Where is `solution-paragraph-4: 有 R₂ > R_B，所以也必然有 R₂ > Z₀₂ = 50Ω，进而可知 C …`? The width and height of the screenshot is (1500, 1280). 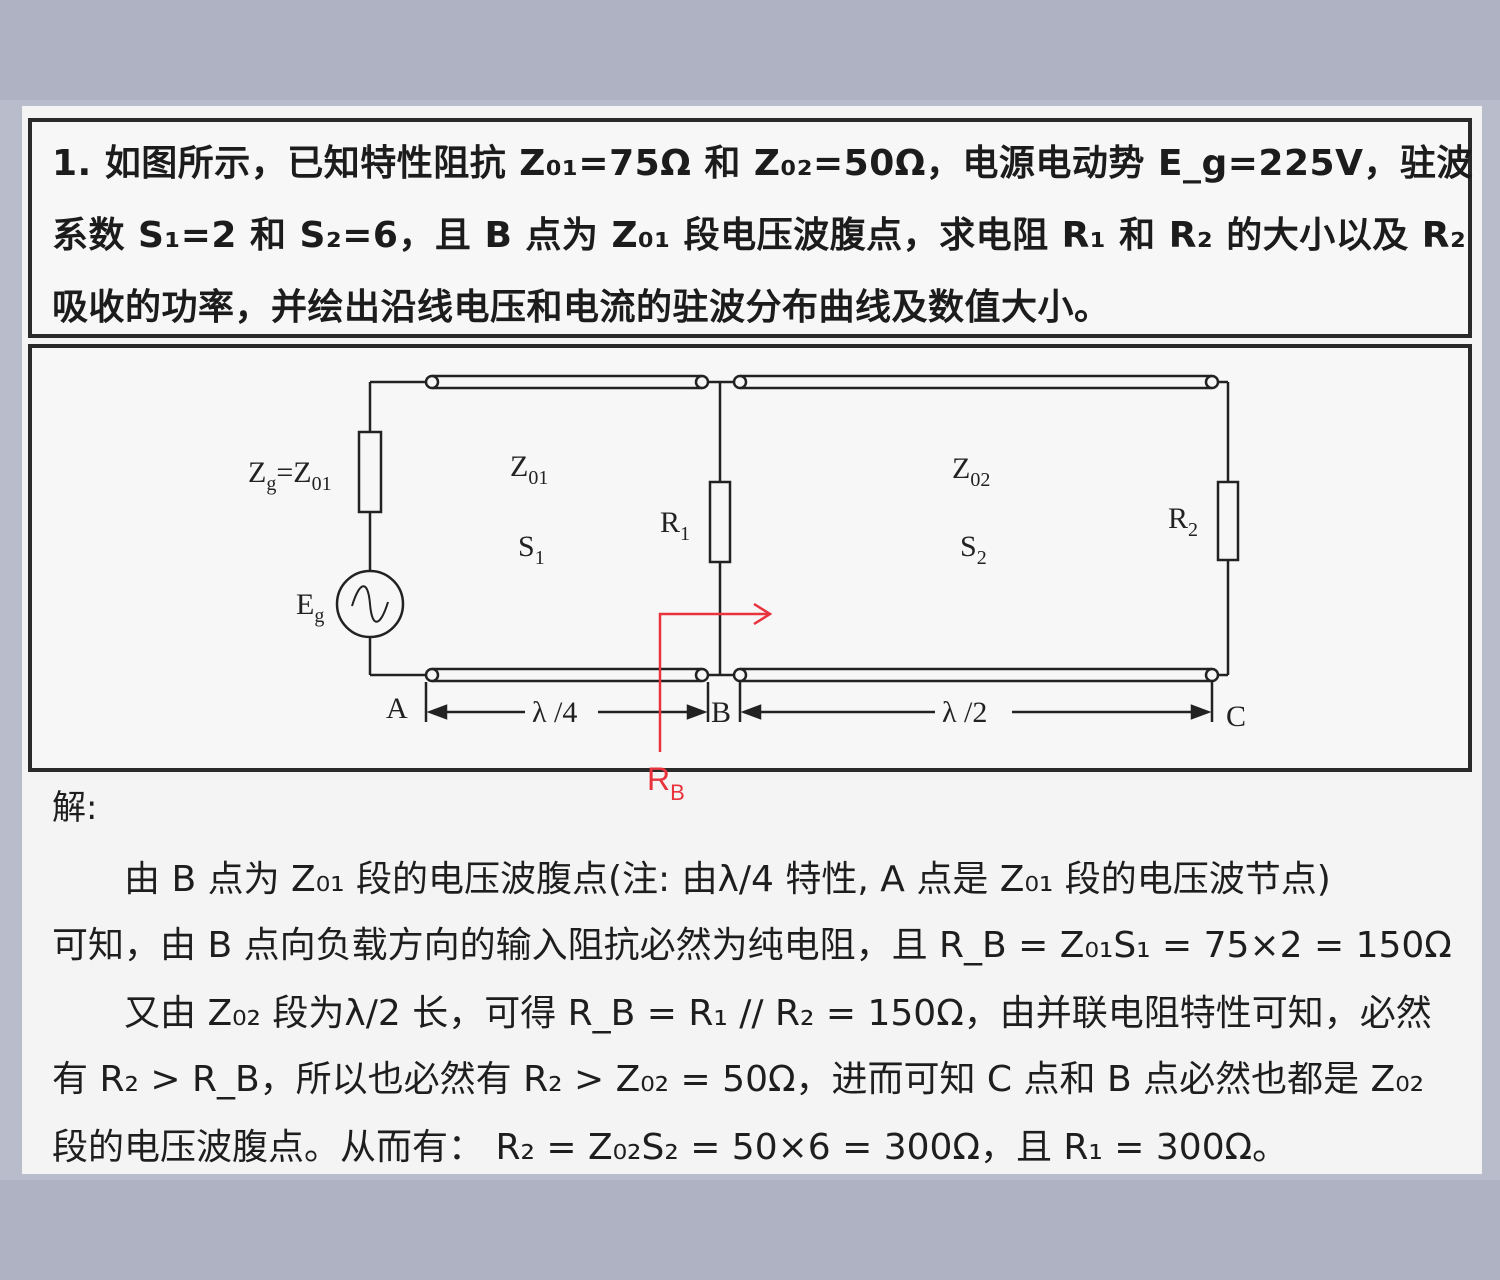 solution-paragraph-4: 有 R₂ > R_B，所以也必然有 R₂ > Z₀₂ = 50Ω，进而可知 C … is located at coordinates (738, 1079).